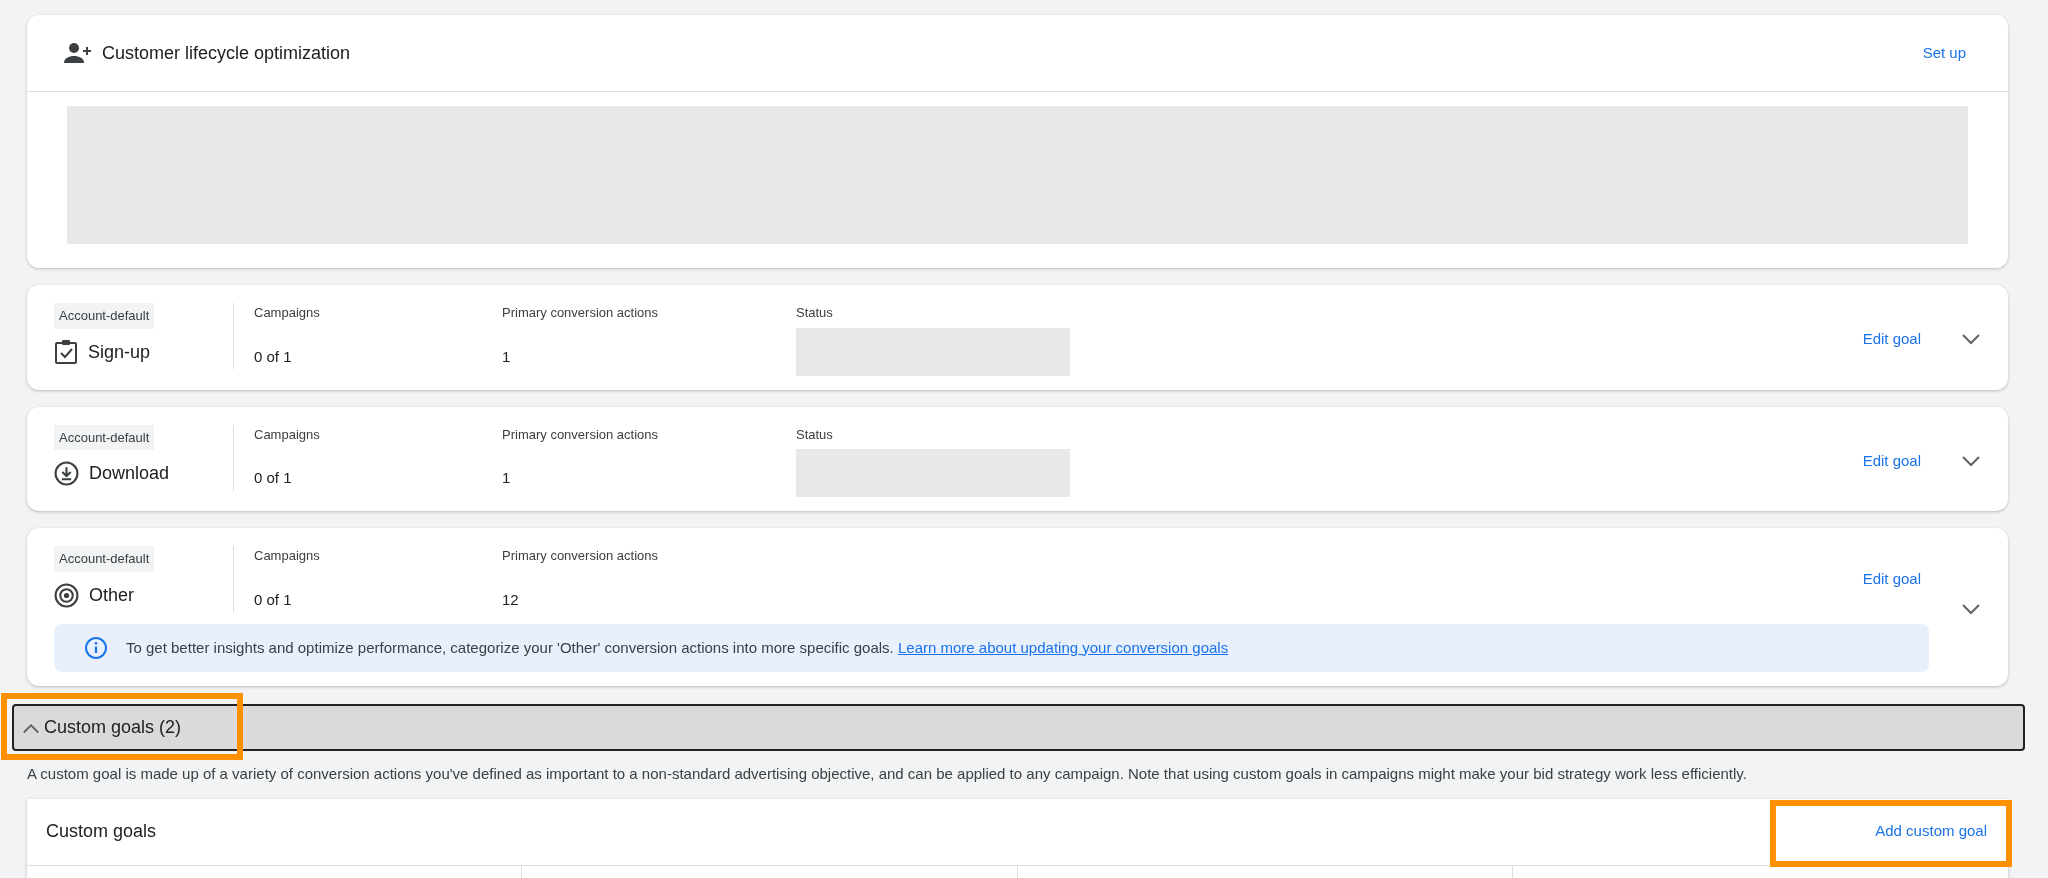 The height and width of the screenshot is (878, 2048). What do you see at coordinates (129, 473) in the screenshot?
I see `goal-name: Download` at bounding box center [129, 473].